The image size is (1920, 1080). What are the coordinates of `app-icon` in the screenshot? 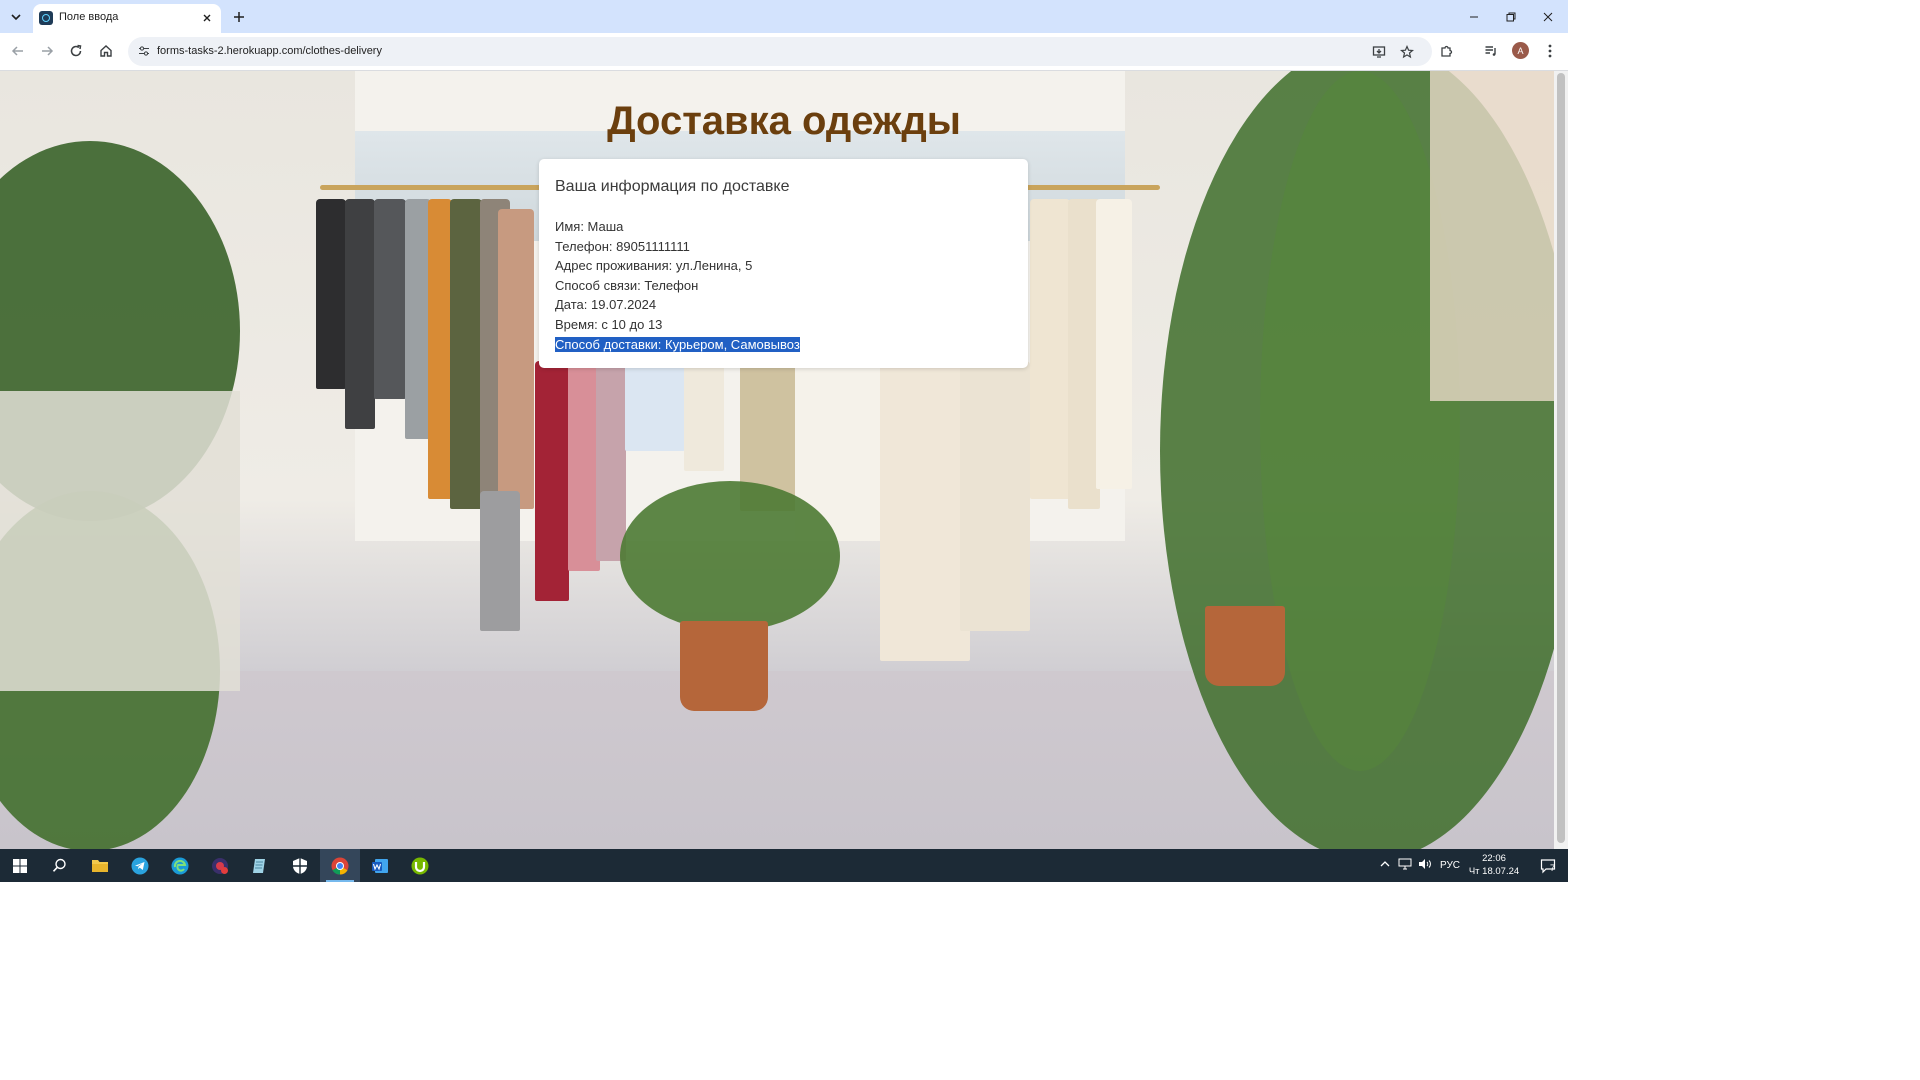 It's located at (220, 865).